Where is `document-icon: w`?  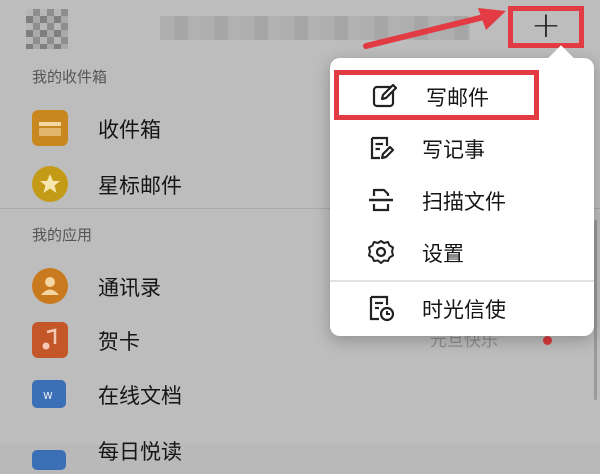
document-icon: w is located at coordinates (49, 394).